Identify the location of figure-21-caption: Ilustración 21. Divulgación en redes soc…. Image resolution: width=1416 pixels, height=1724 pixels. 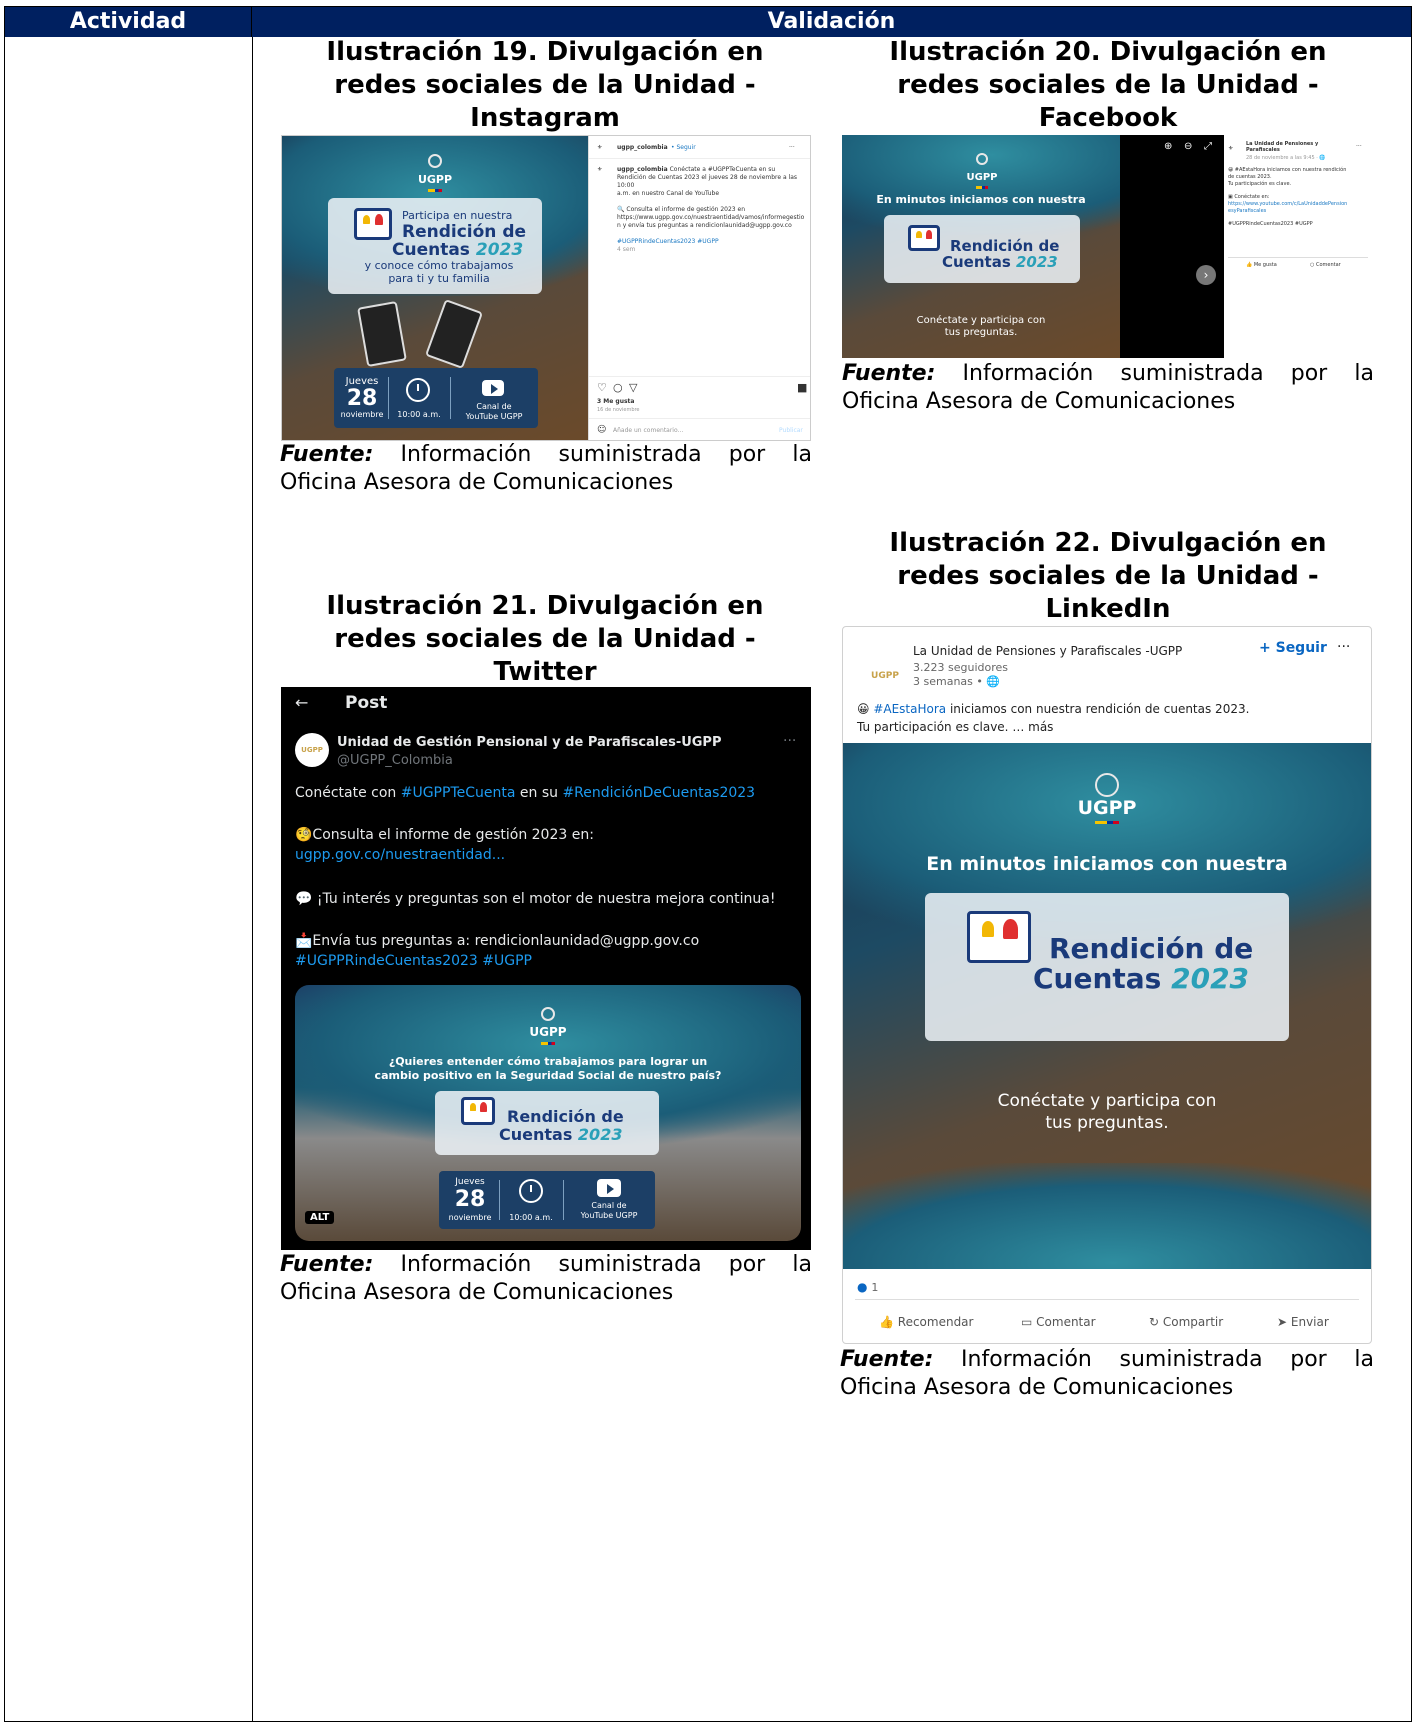
(545, 639).